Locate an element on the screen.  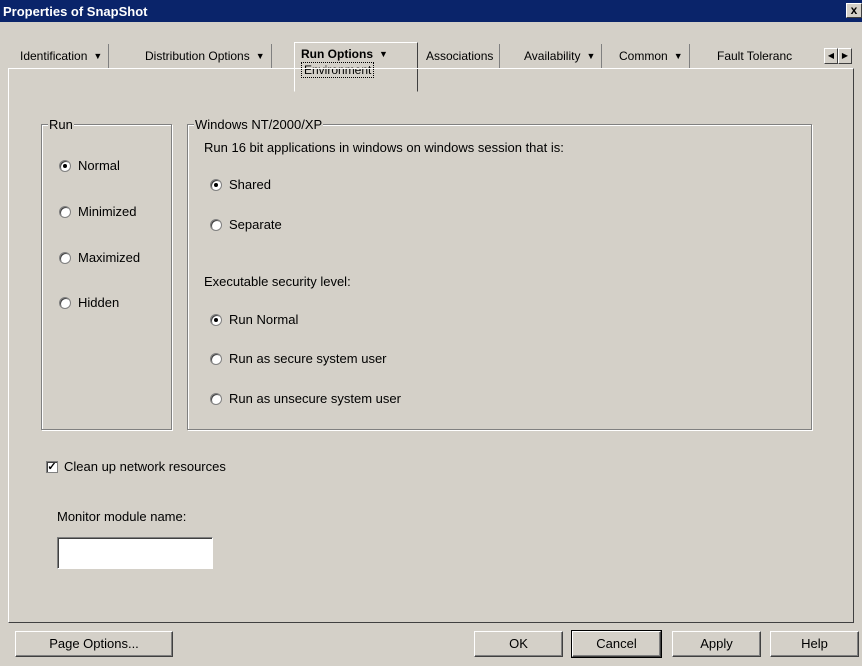
radio-label: Minimized is located at coordinates (107, 211).